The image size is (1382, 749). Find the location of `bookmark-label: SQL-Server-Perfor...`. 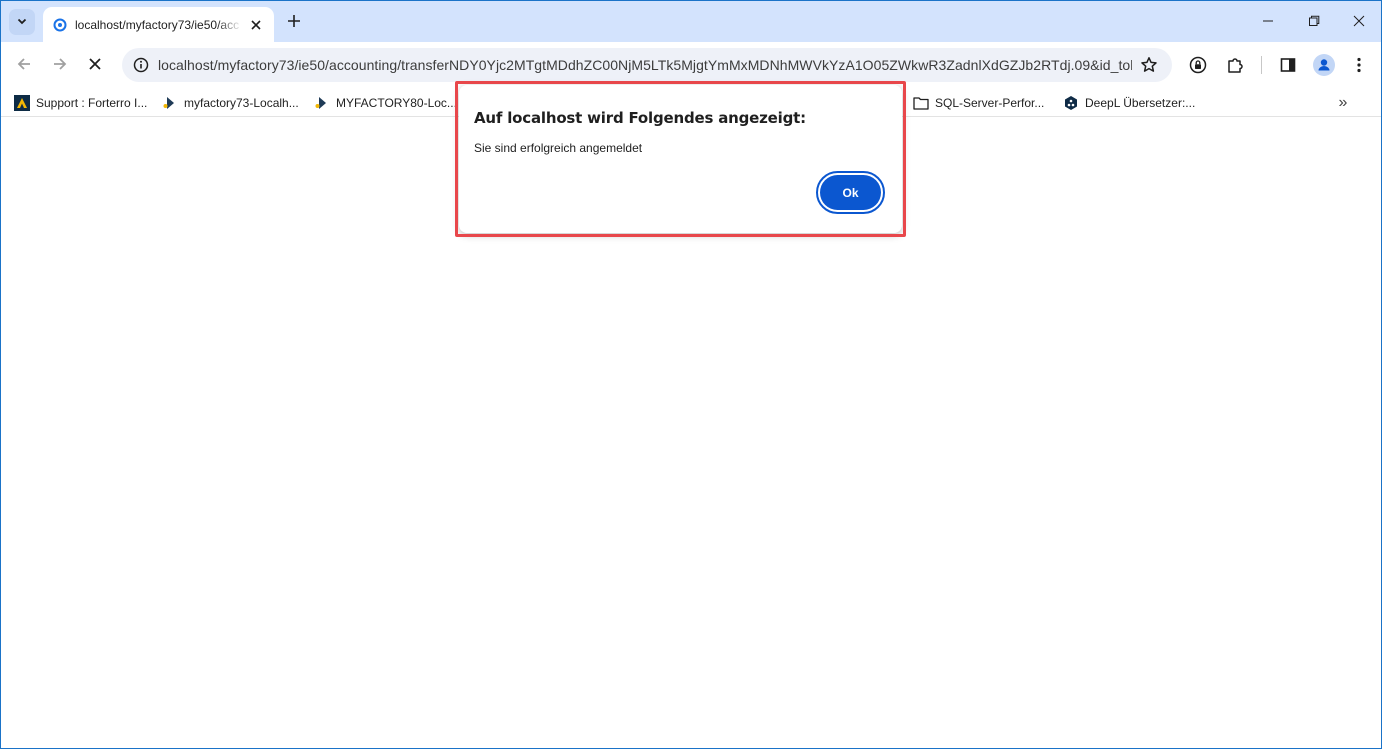

bookmark-label: SQL-Server-Perfor... is located at coordinates (990, 103).